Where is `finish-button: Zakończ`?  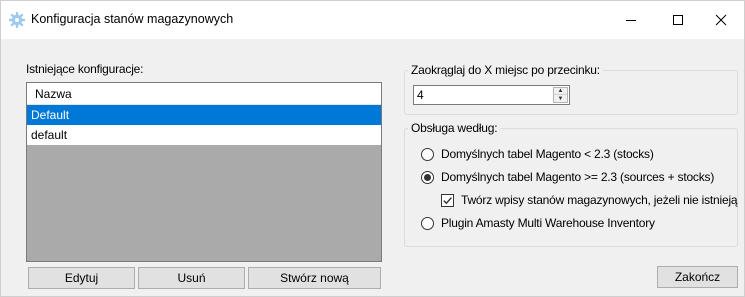
finish-button: Zakończ is located at coordinates (697, 277).